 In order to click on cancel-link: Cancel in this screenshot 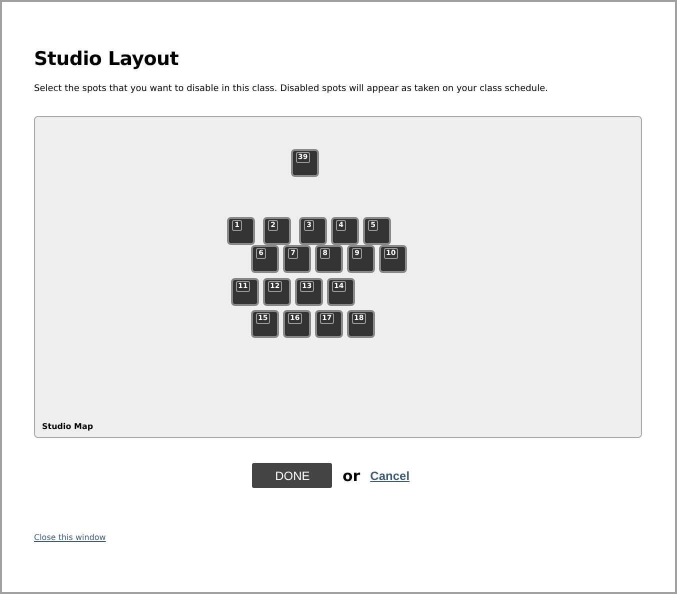, I will do `click(390, 475)`.